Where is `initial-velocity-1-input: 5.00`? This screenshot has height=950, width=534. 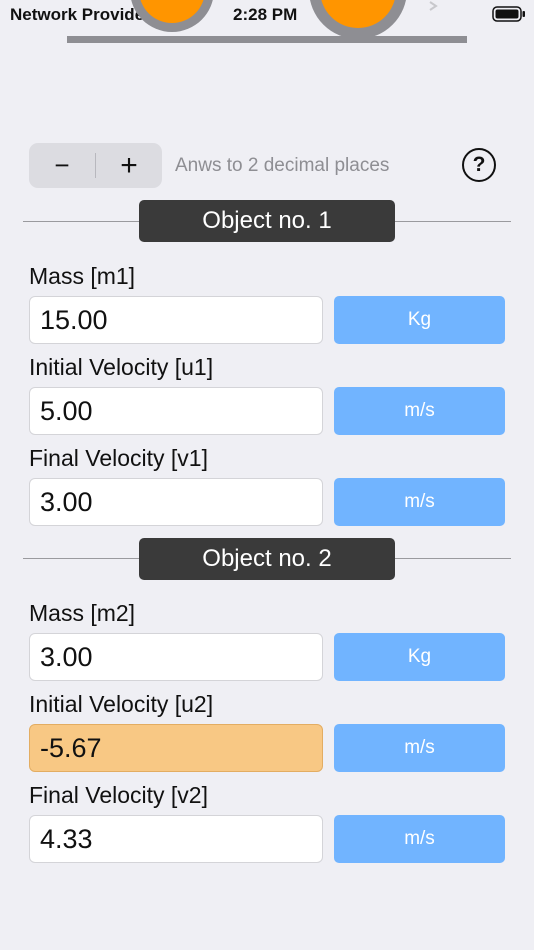
initial-velocity-1-input: 5.00 is located at coordinates (176, 411).